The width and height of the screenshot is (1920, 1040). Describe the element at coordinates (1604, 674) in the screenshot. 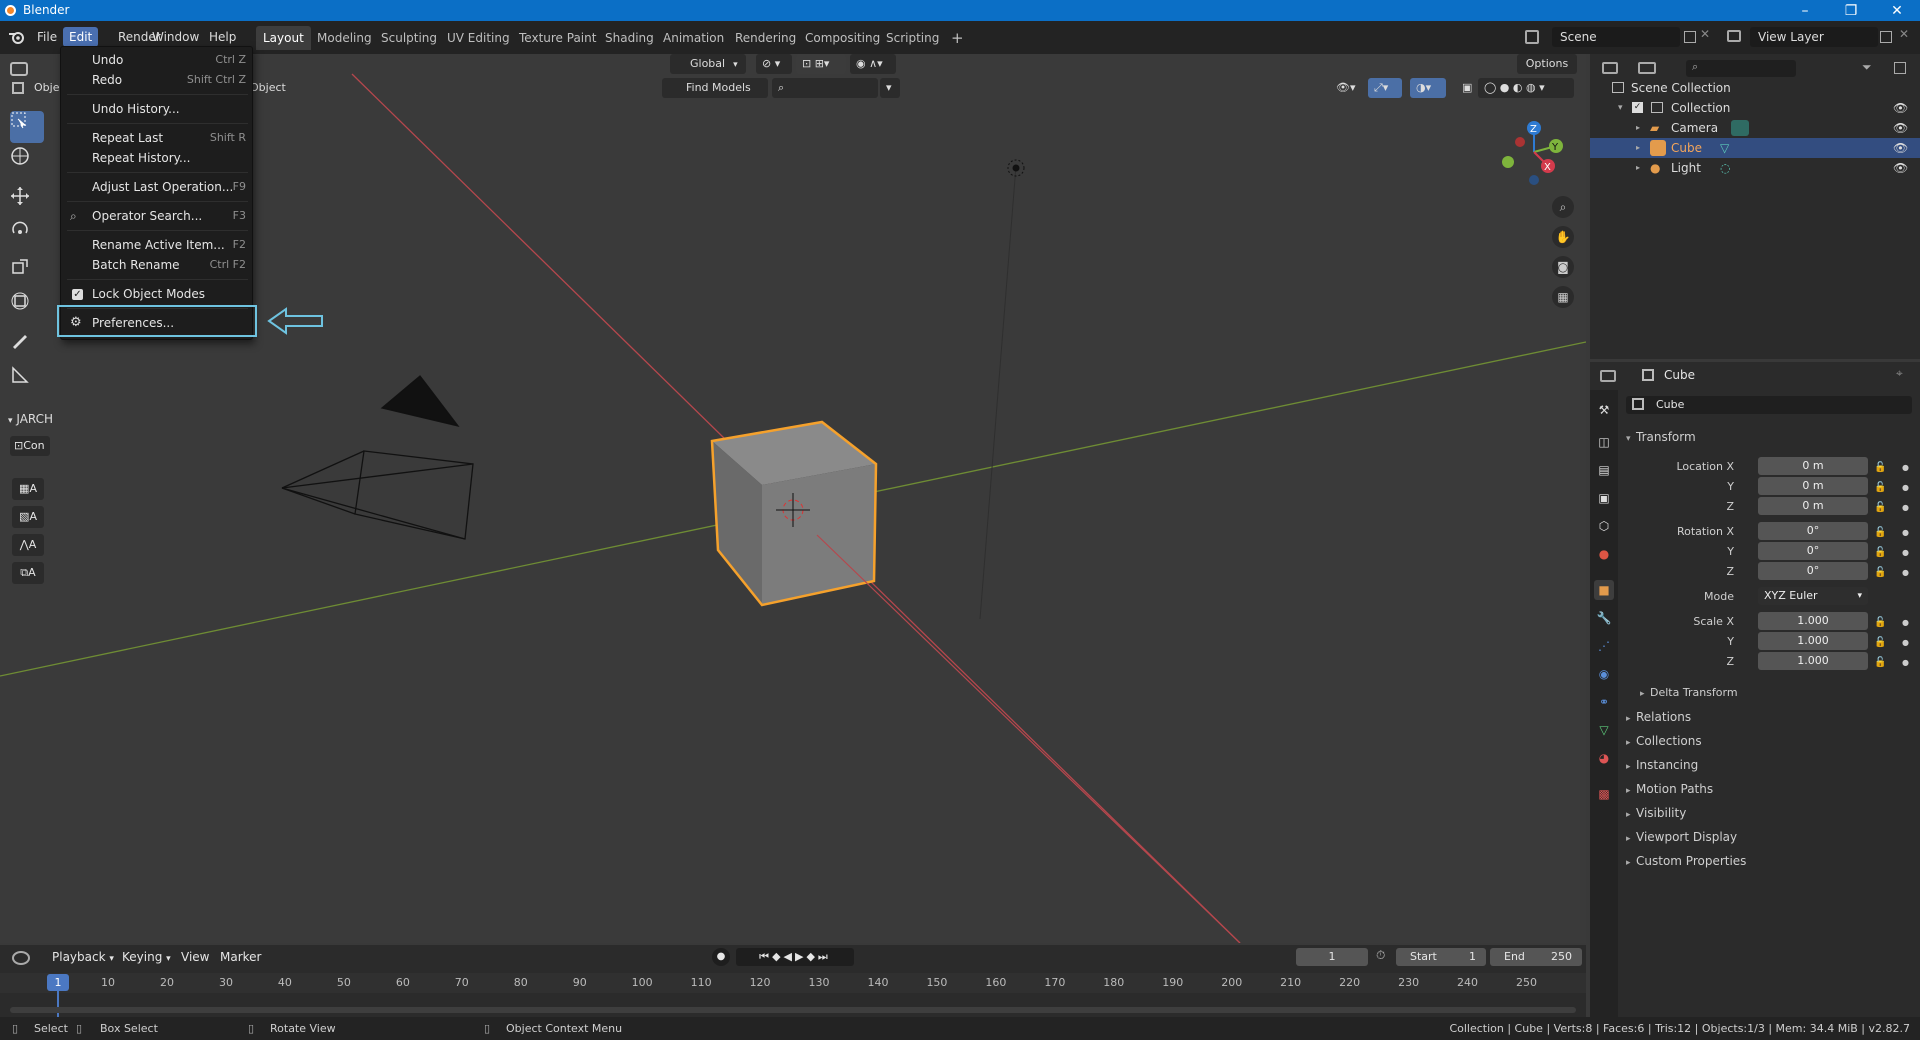

I see `physics-tab-icon: ◉` at that location.